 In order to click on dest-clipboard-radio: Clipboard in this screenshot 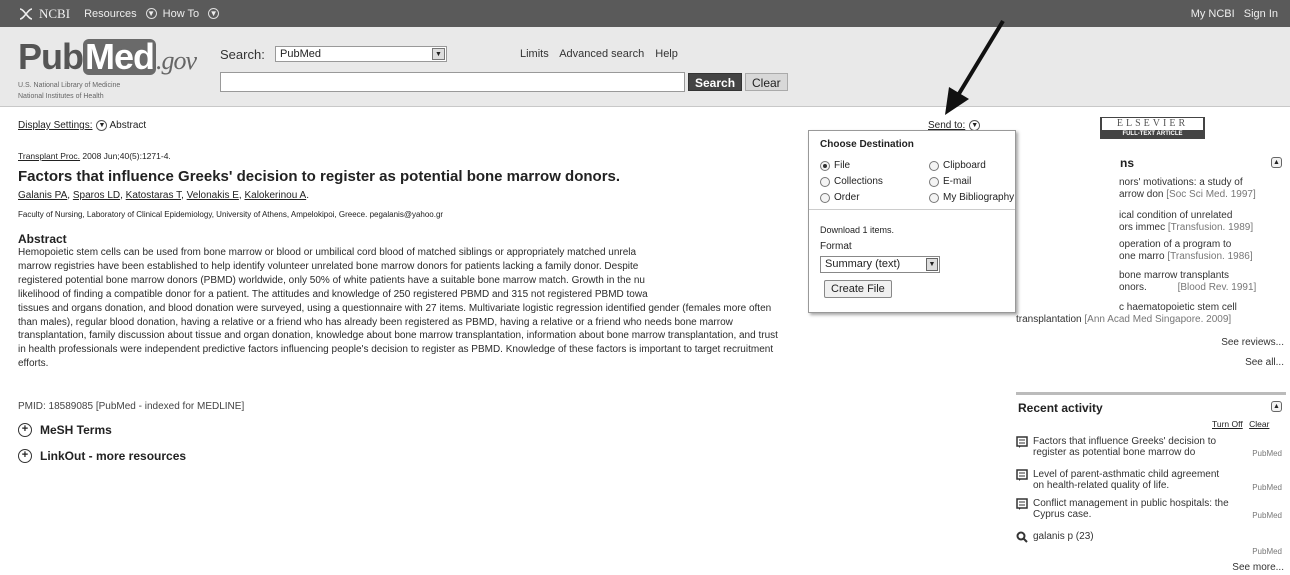, I will do `click(957, 165)`.